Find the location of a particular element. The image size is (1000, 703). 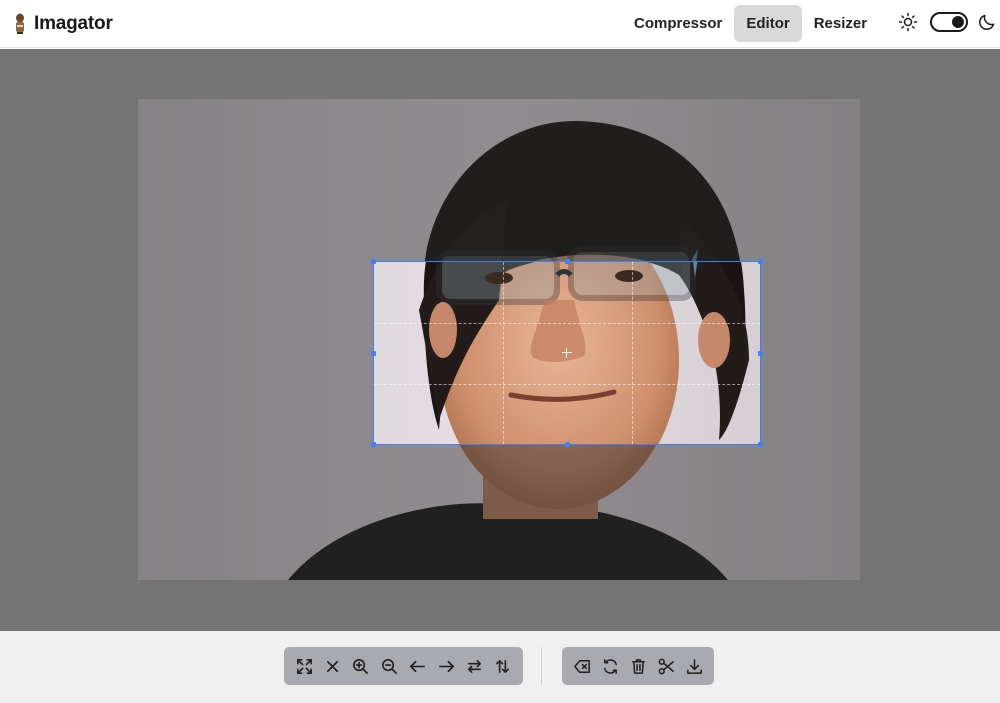

theme-toggle is located at coordinates (949, 22).